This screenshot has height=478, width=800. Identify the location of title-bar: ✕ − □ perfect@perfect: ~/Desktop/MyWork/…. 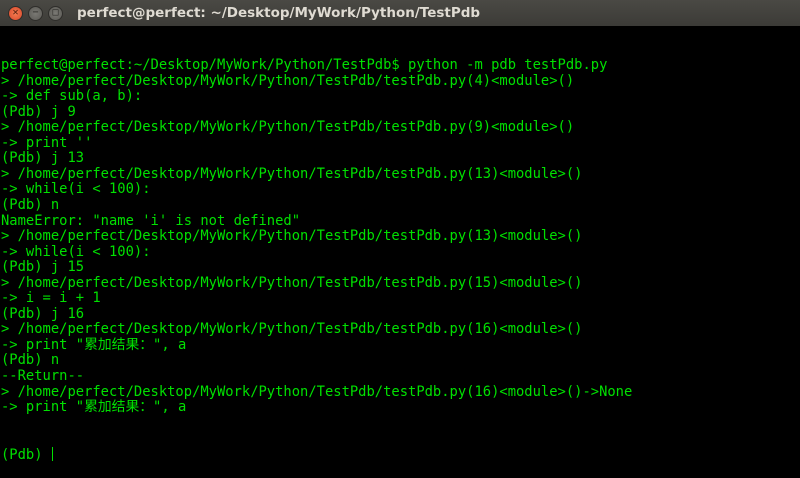
(400, 13).